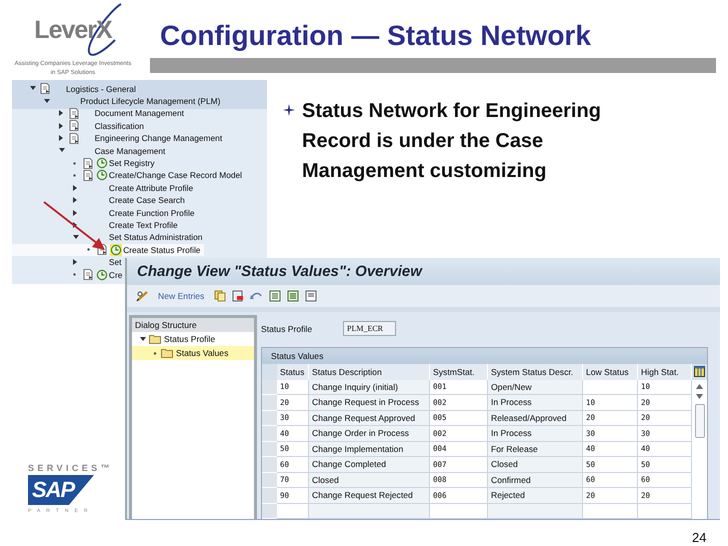  What do you see at coordinates (369, 372) in the screenshot?
I see `column-header: Status Description` at bounding box center [369, 372].